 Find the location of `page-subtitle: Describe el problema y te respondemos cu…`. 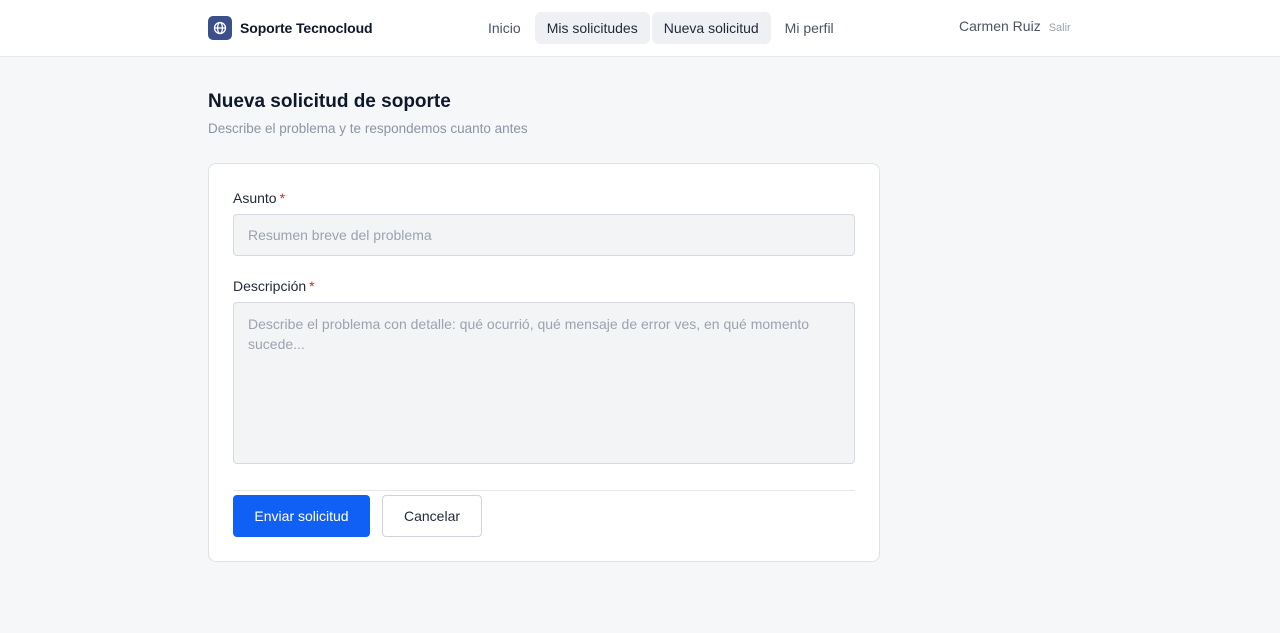

page-subtitle: Describe el problema y te respondemos cu… is located at coordinates (368, 128).